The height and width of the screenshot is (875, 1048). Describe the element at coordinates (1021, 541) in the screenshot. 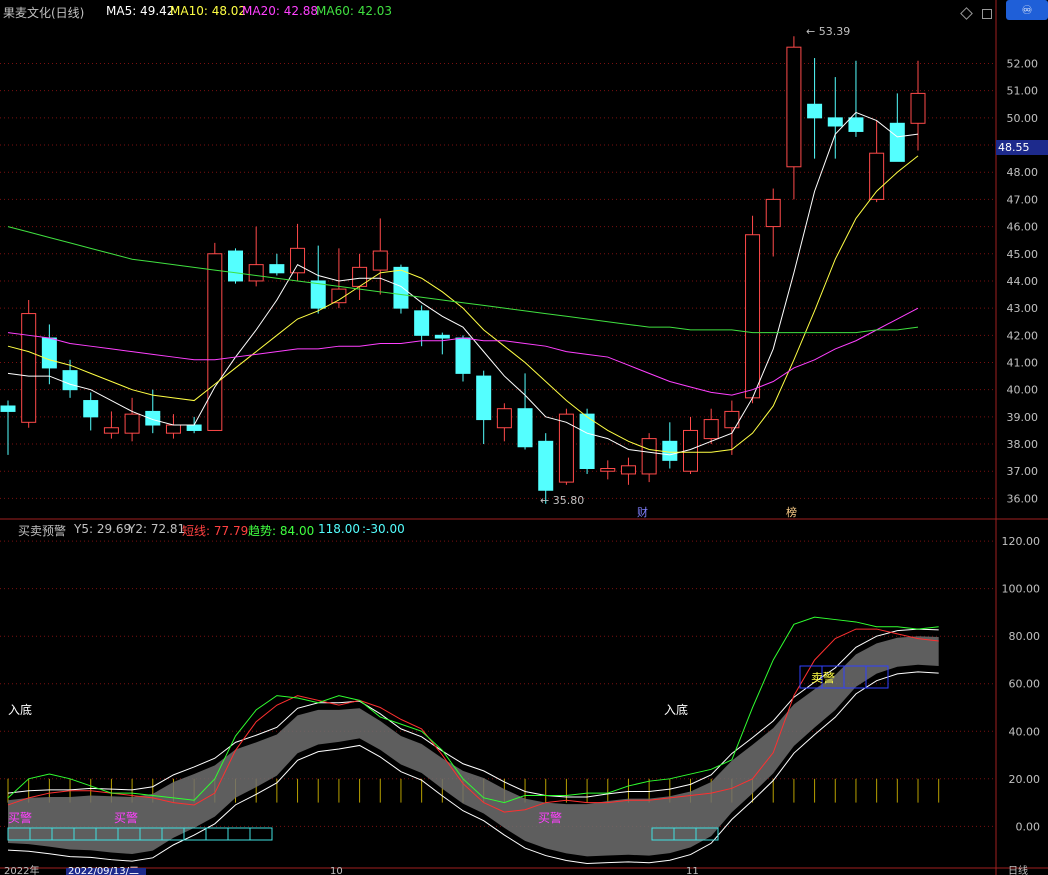

I see `indicator-tick-label: 120.00` at that location.